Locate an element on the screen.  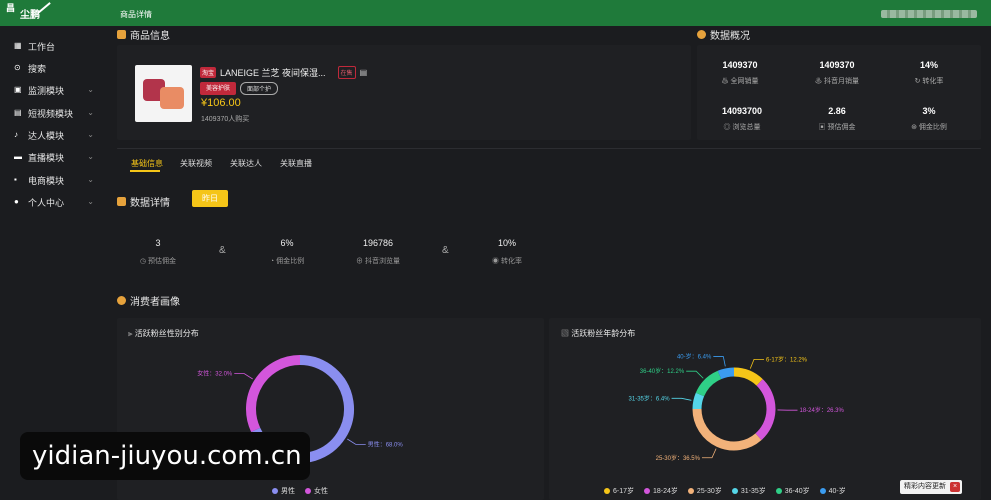
legend-item-31-35: 31-35岁 is located at coordinates (748, 491).